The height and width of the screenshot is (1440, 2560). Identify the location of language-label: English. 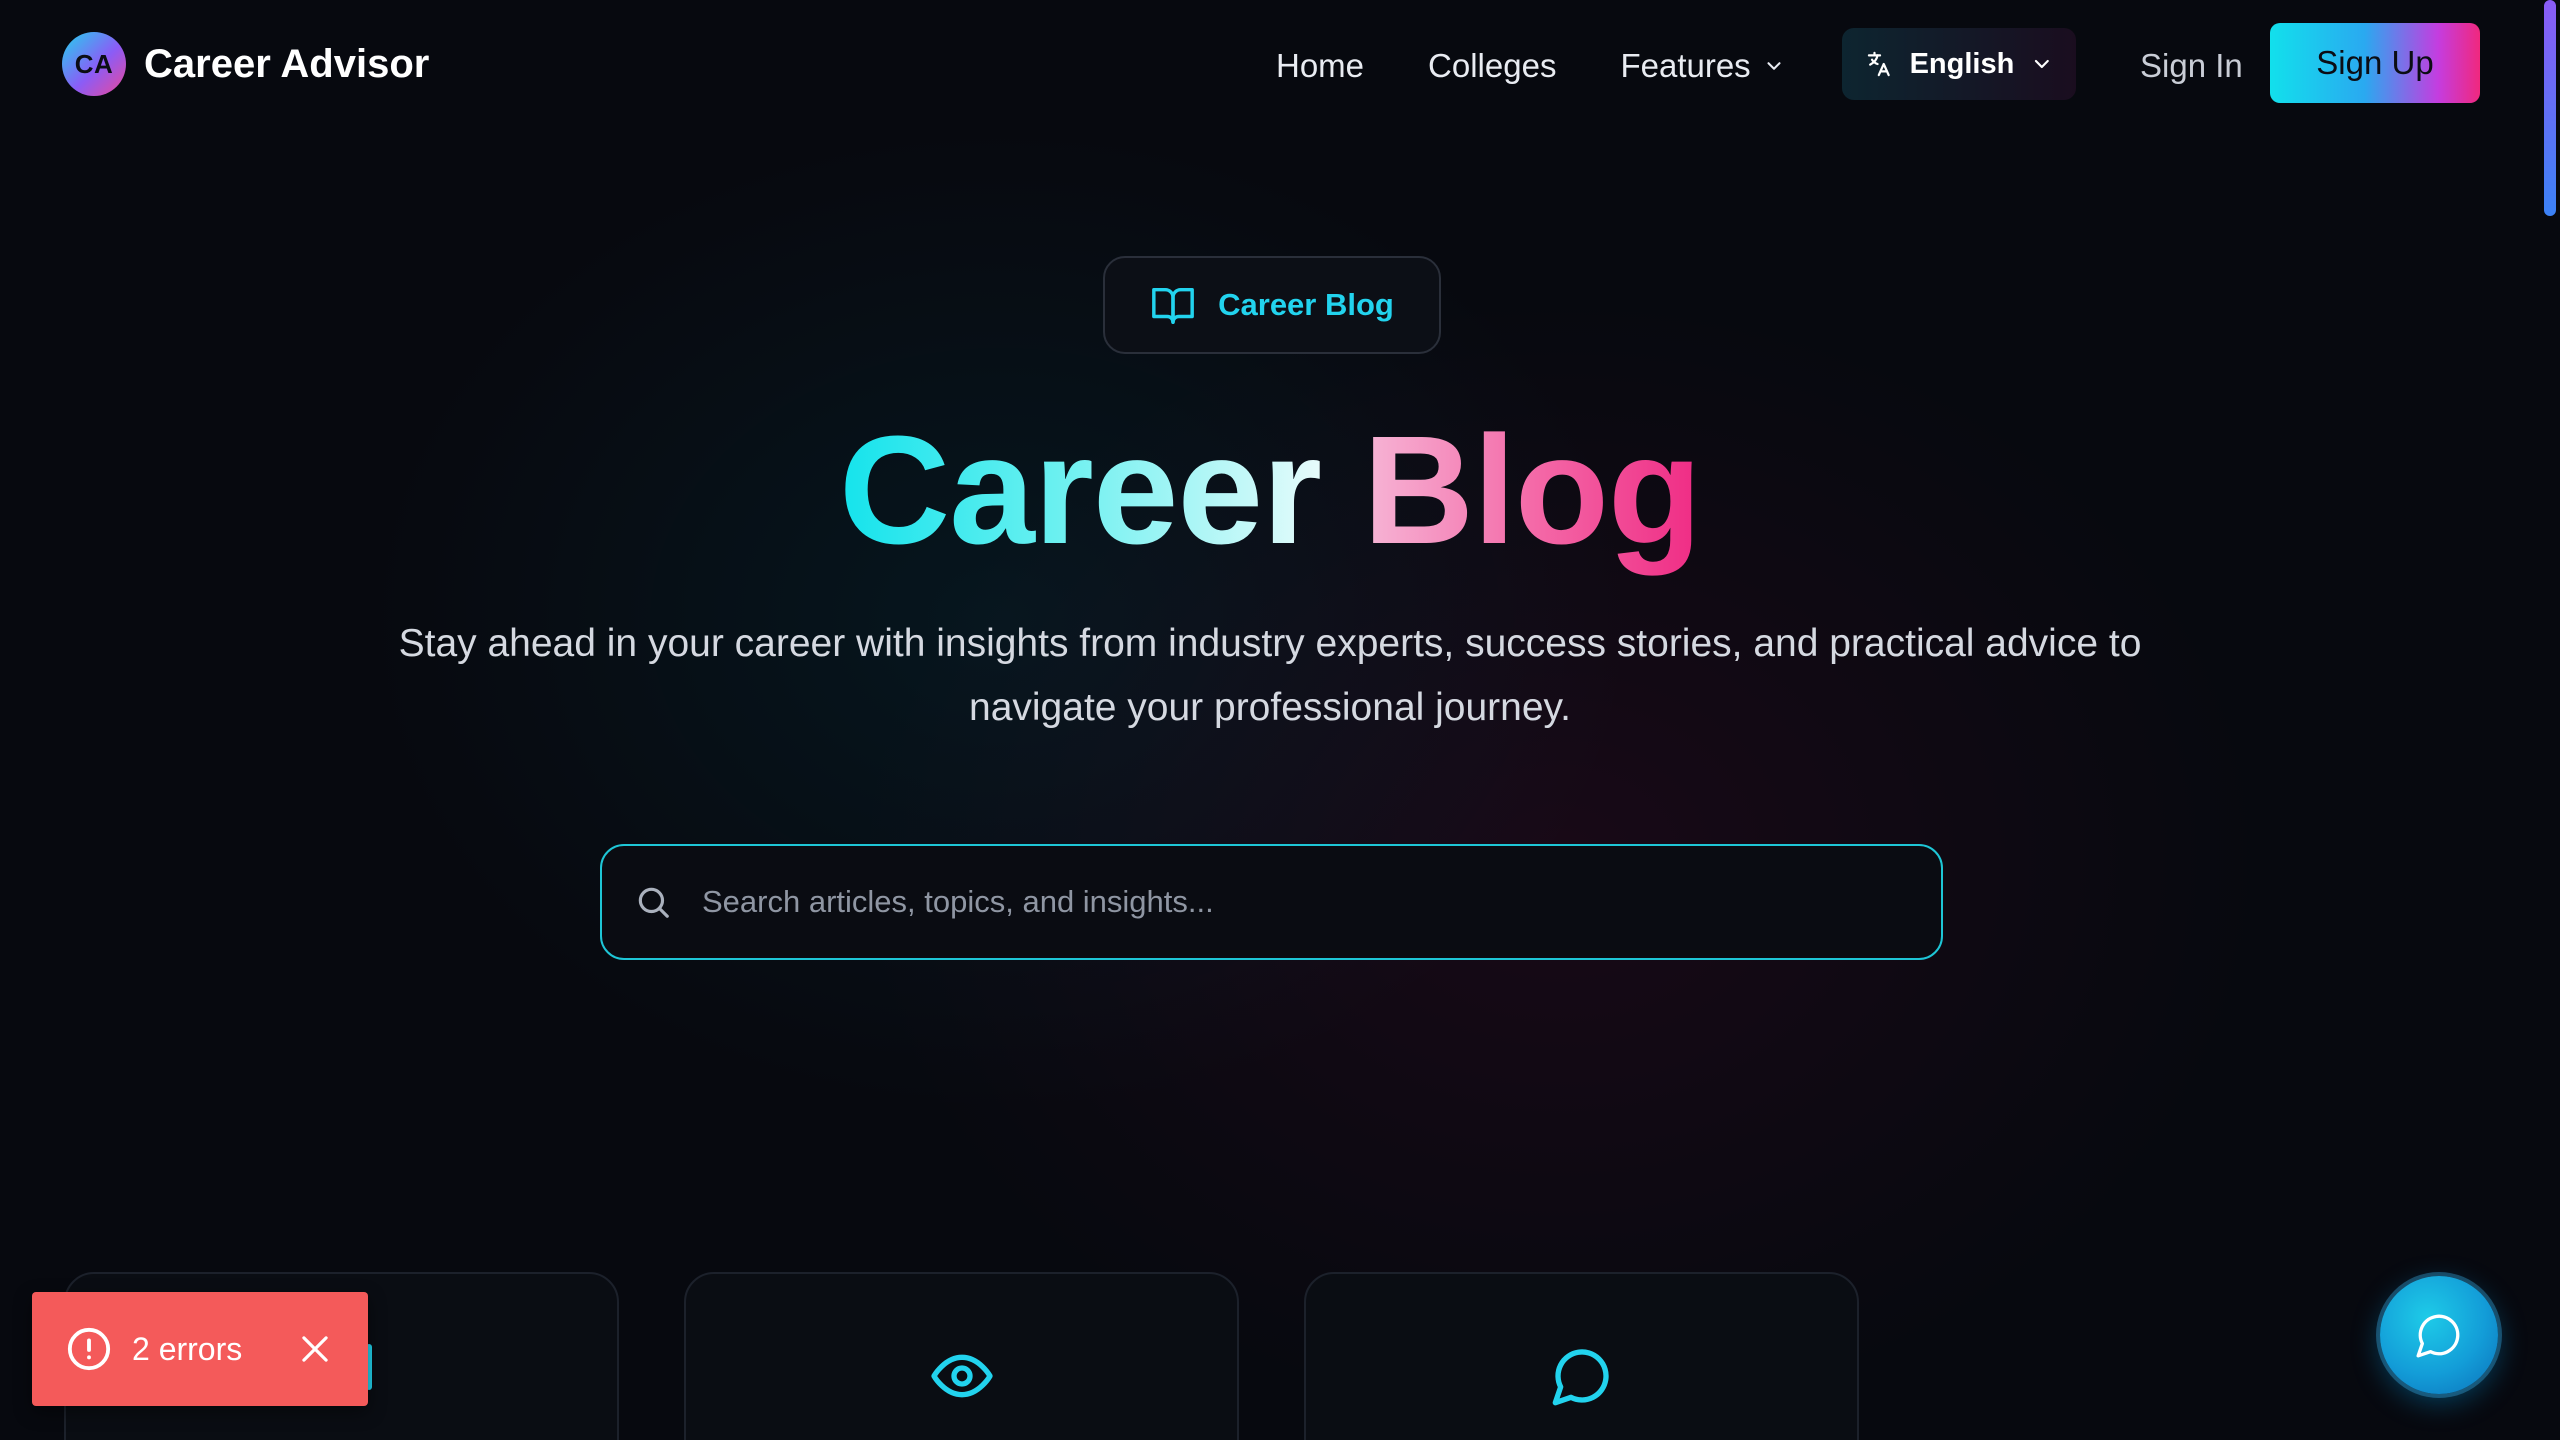
(1962, 63).